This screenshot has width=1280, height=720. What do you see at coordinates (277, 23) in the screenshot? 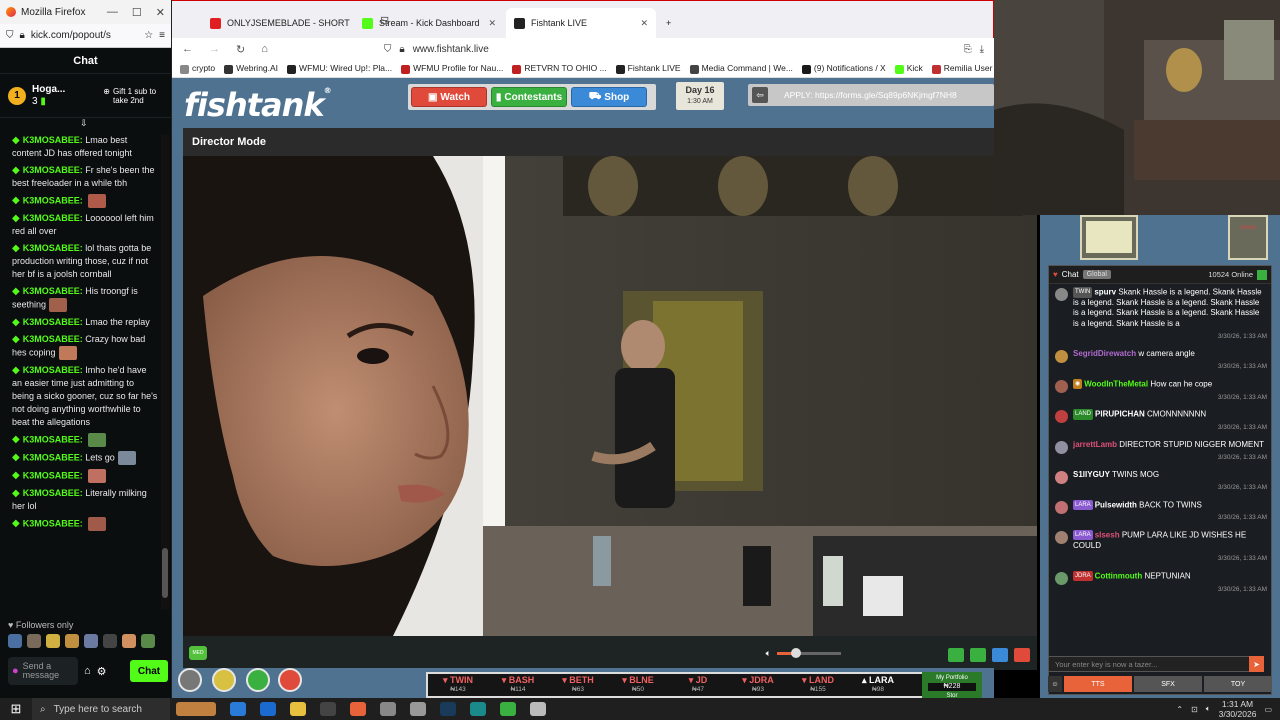
I see `browser-tab: ONLYJSEMEBLADE - SHORT CA✕` at bounding box center [277, 23].